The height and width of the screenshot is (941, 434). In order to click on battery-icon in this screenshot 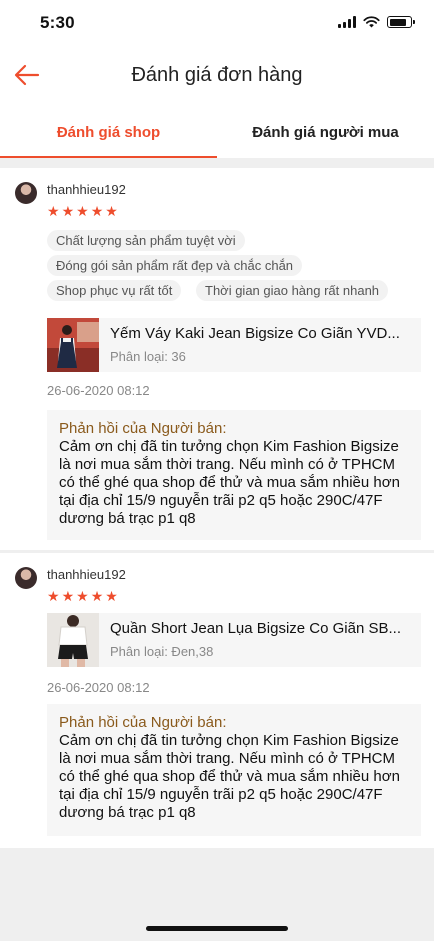, I will do `click(401, 22)`.